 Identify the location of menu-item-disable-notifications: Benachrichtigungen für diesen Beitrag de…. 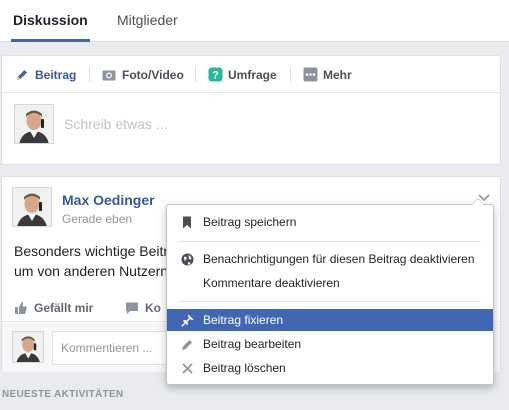
(330, 259).